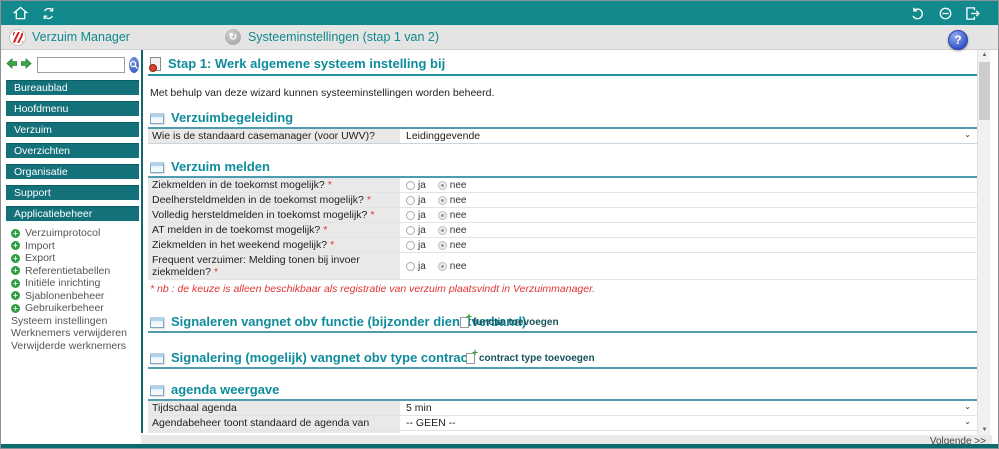 The height and width of the screenshot is (449, 999). I want to click on sidebar-item-export: + Export, so click(71, 258).